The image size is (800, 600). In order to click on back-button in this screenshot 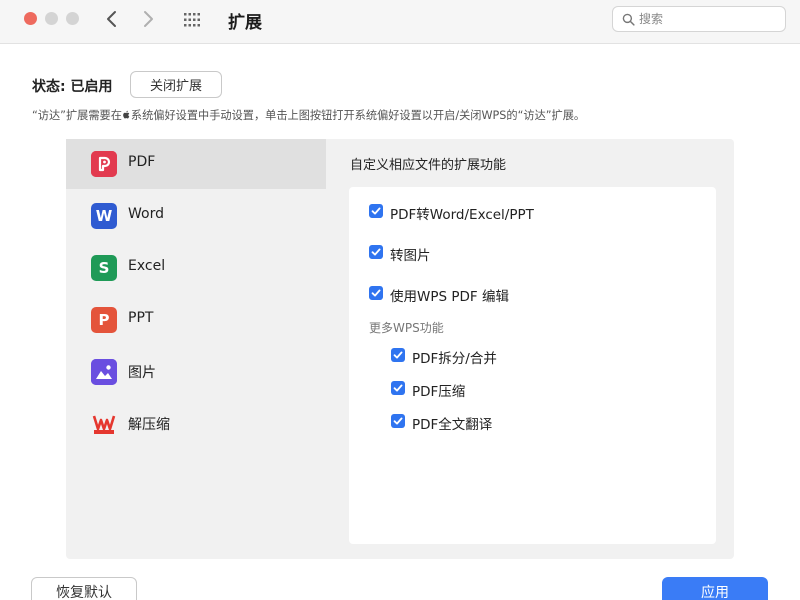, I will do `click(112, 19)`.